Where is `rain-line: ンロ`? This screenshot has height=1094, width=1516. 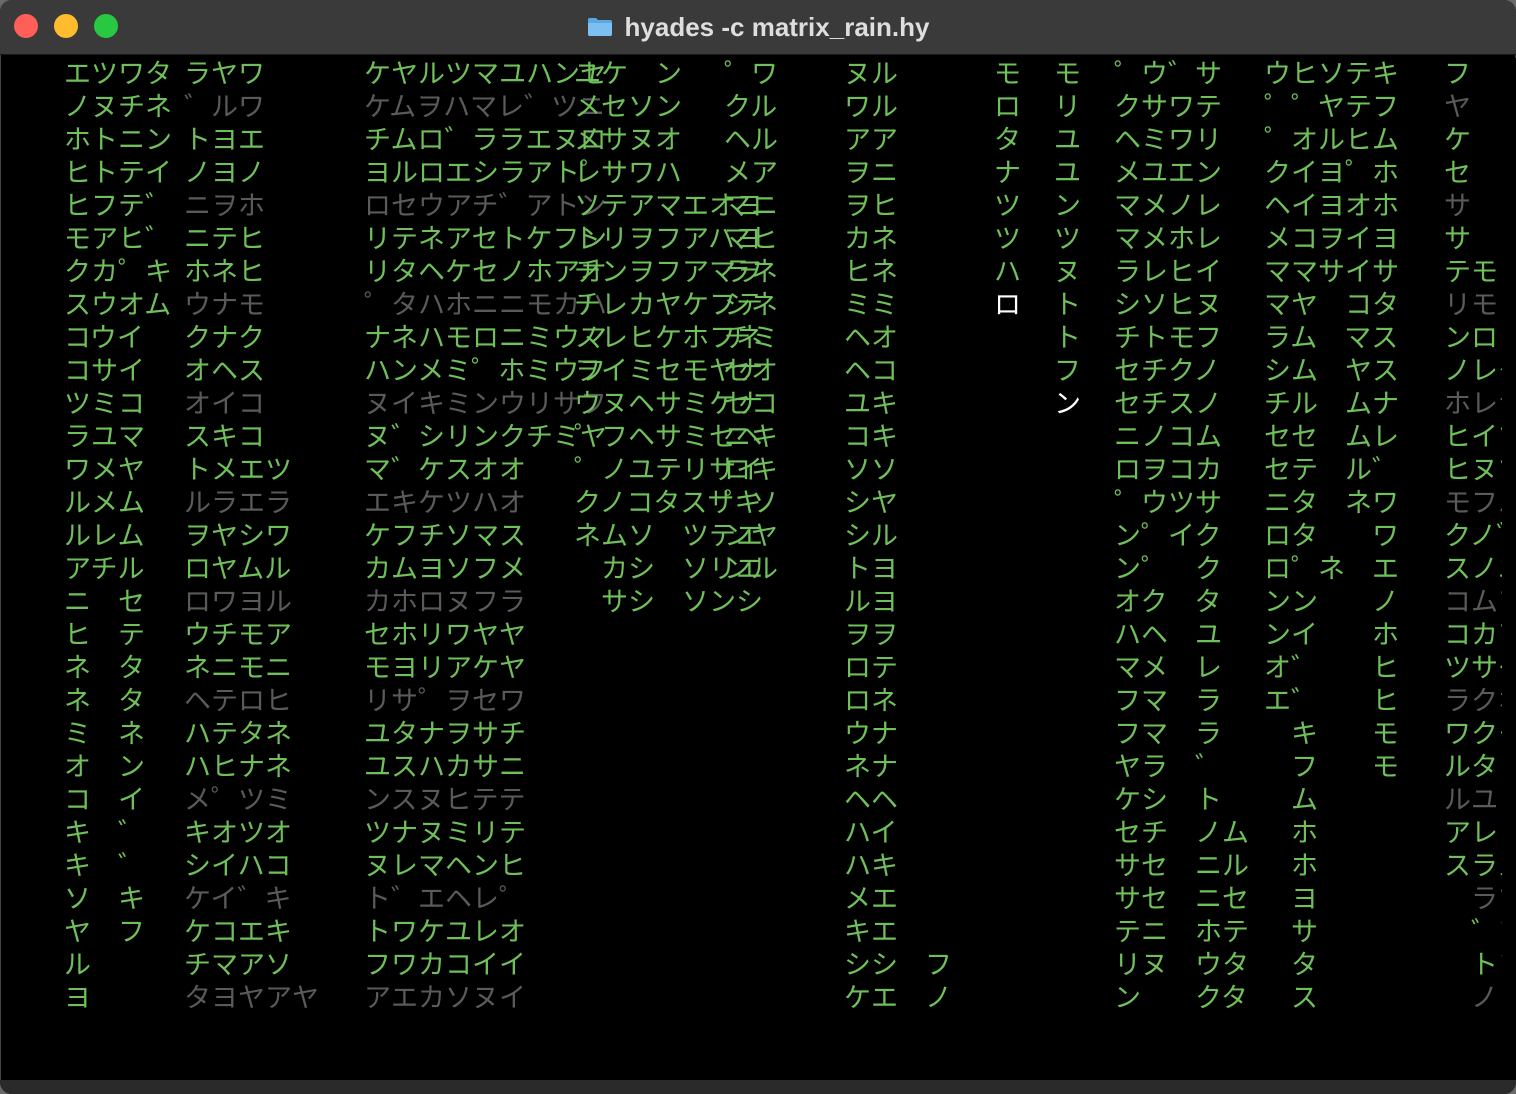
rain-line: ンロ is located at coordinates (1471, 338).